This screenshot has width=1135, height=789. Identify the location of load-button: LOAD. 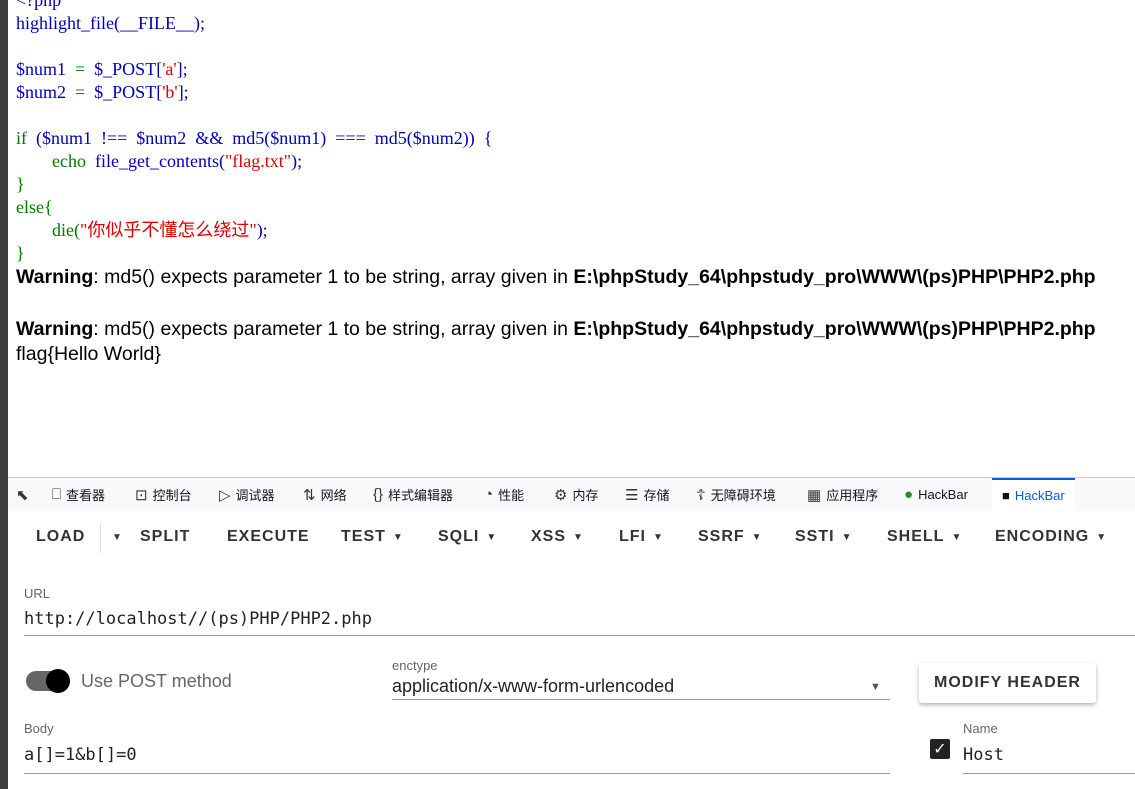
(60, 537).